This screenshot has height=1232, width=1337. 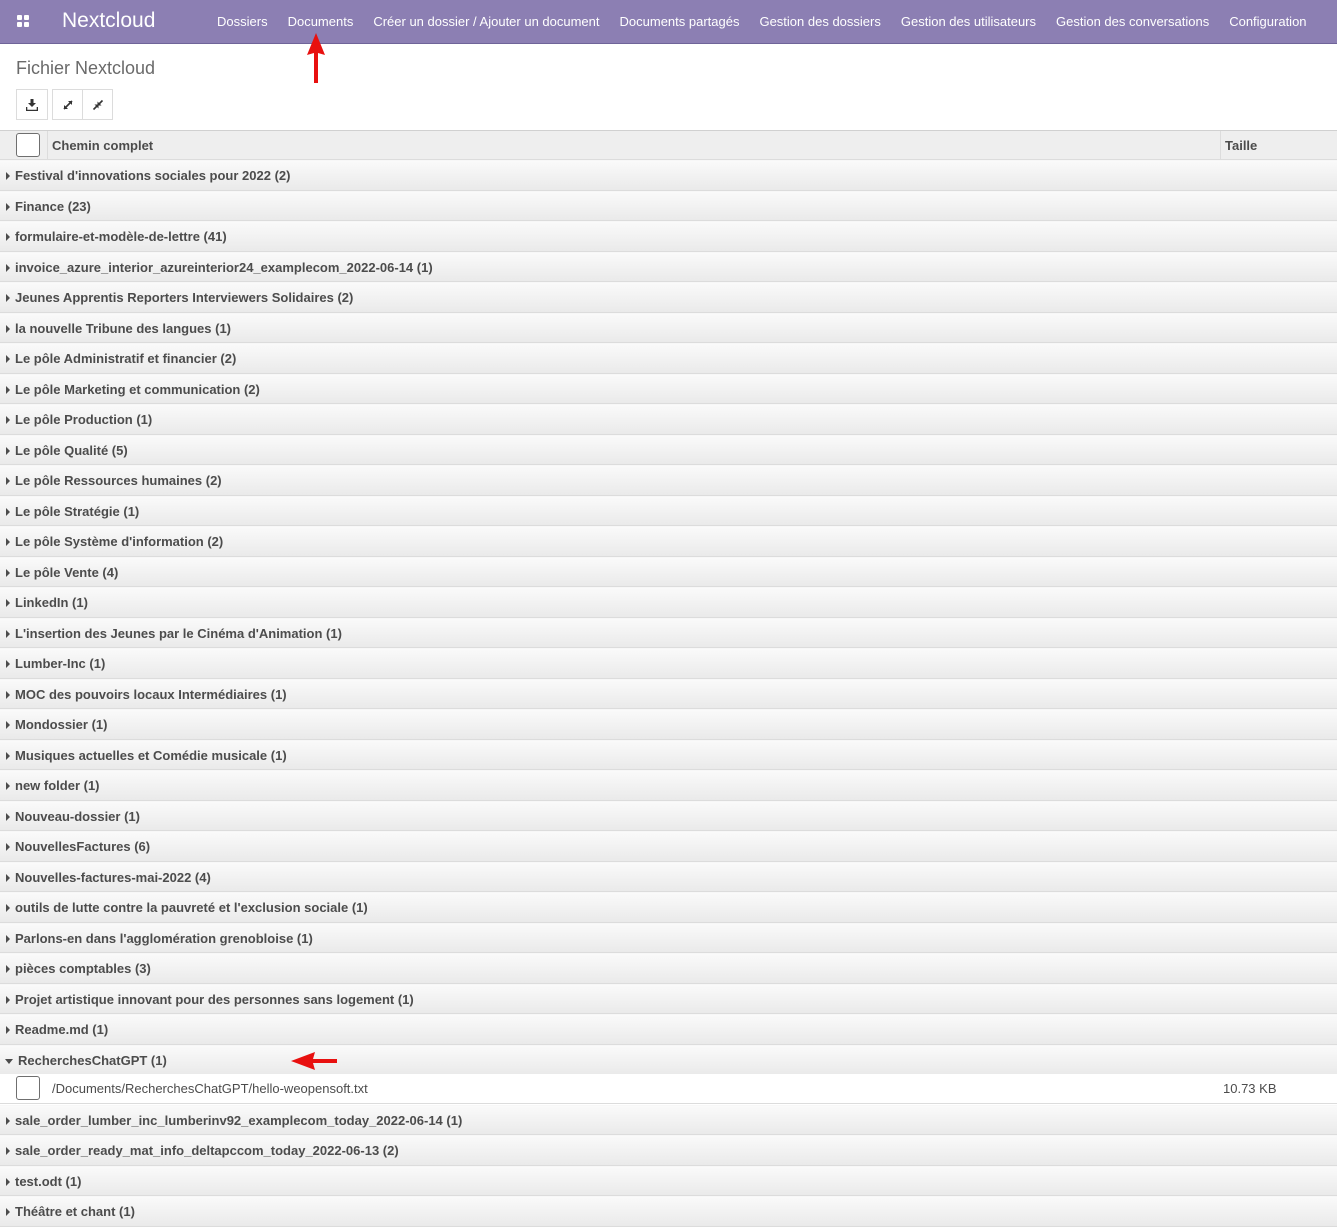 I want to click on column-header-path: Chemin complet, so click(x=102, y=145).